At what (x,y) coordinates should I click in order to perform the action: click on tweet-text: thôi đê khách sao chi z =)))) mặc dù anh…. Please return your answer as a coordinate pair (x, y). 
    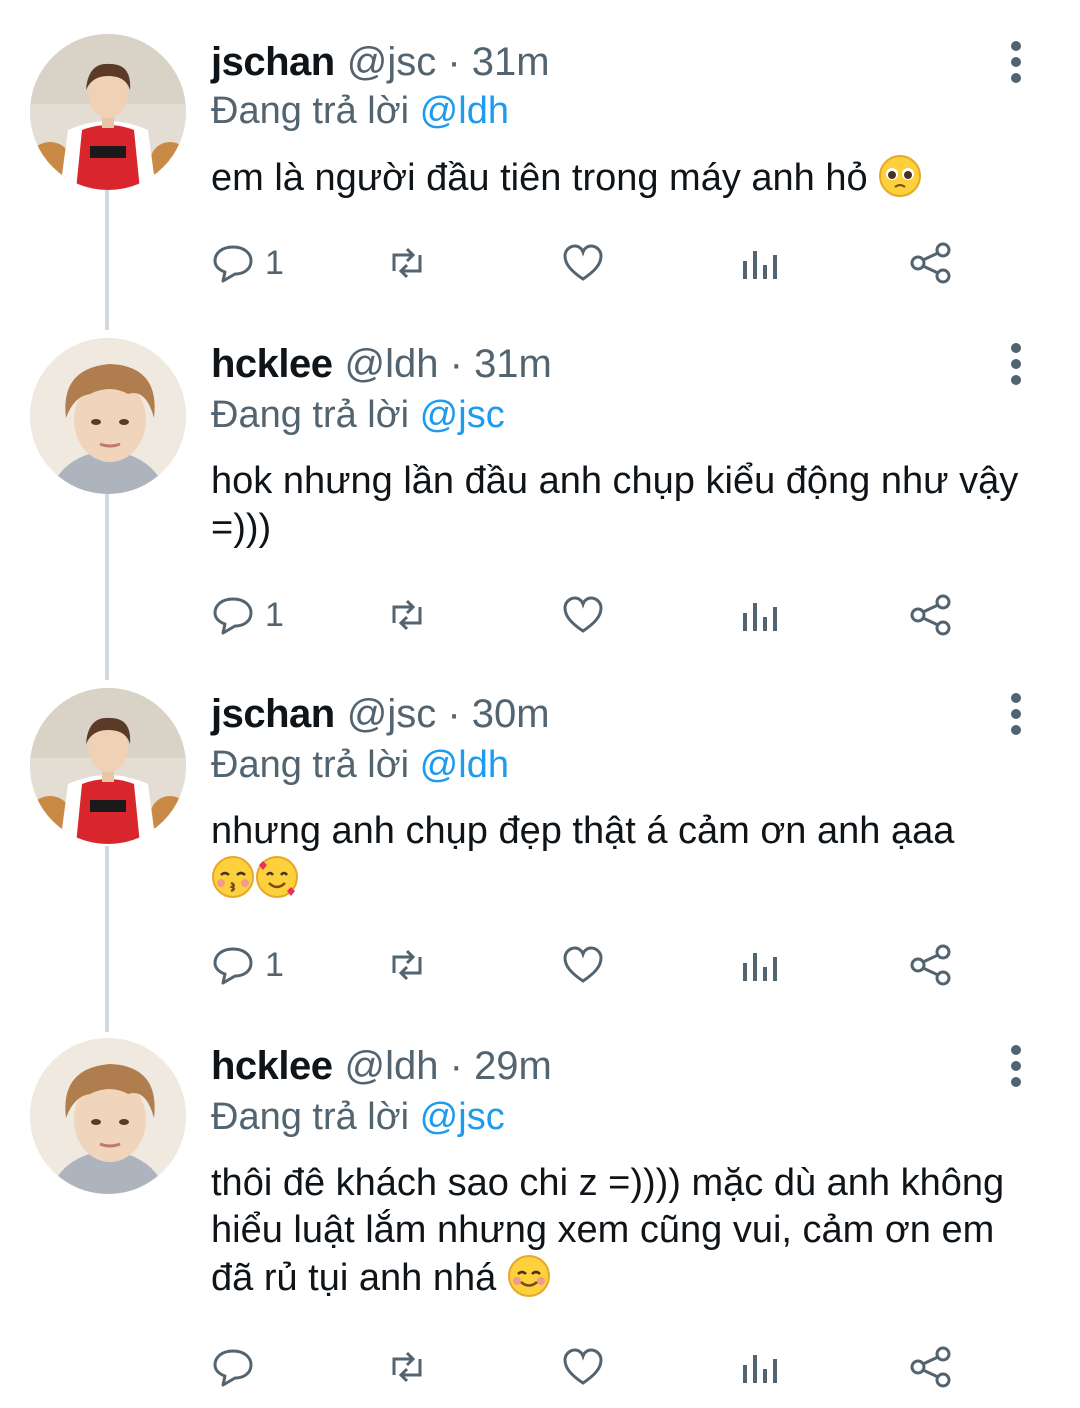
    Looking at the image, I should click on (626, 1231).